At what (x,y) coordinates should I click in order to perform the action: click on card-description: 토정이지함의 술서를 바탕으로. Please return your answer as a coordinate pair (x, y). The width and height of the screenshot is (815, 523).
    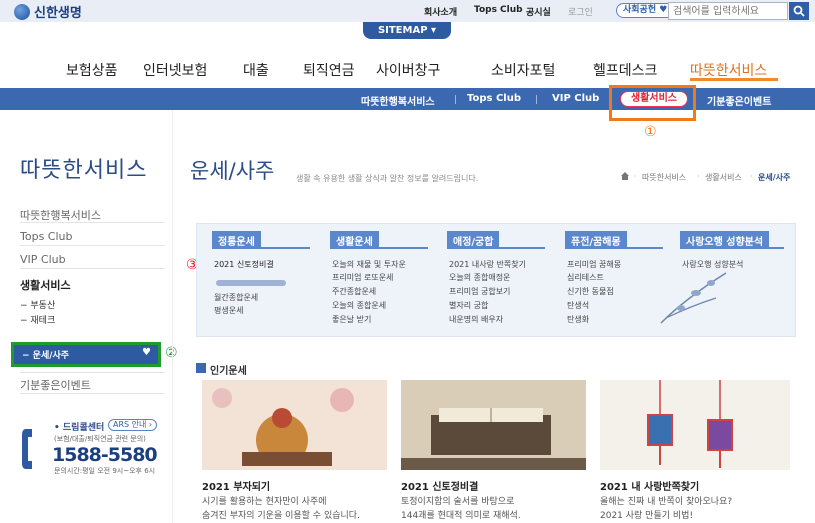
    Looking at the image, I should click on (458, 502).